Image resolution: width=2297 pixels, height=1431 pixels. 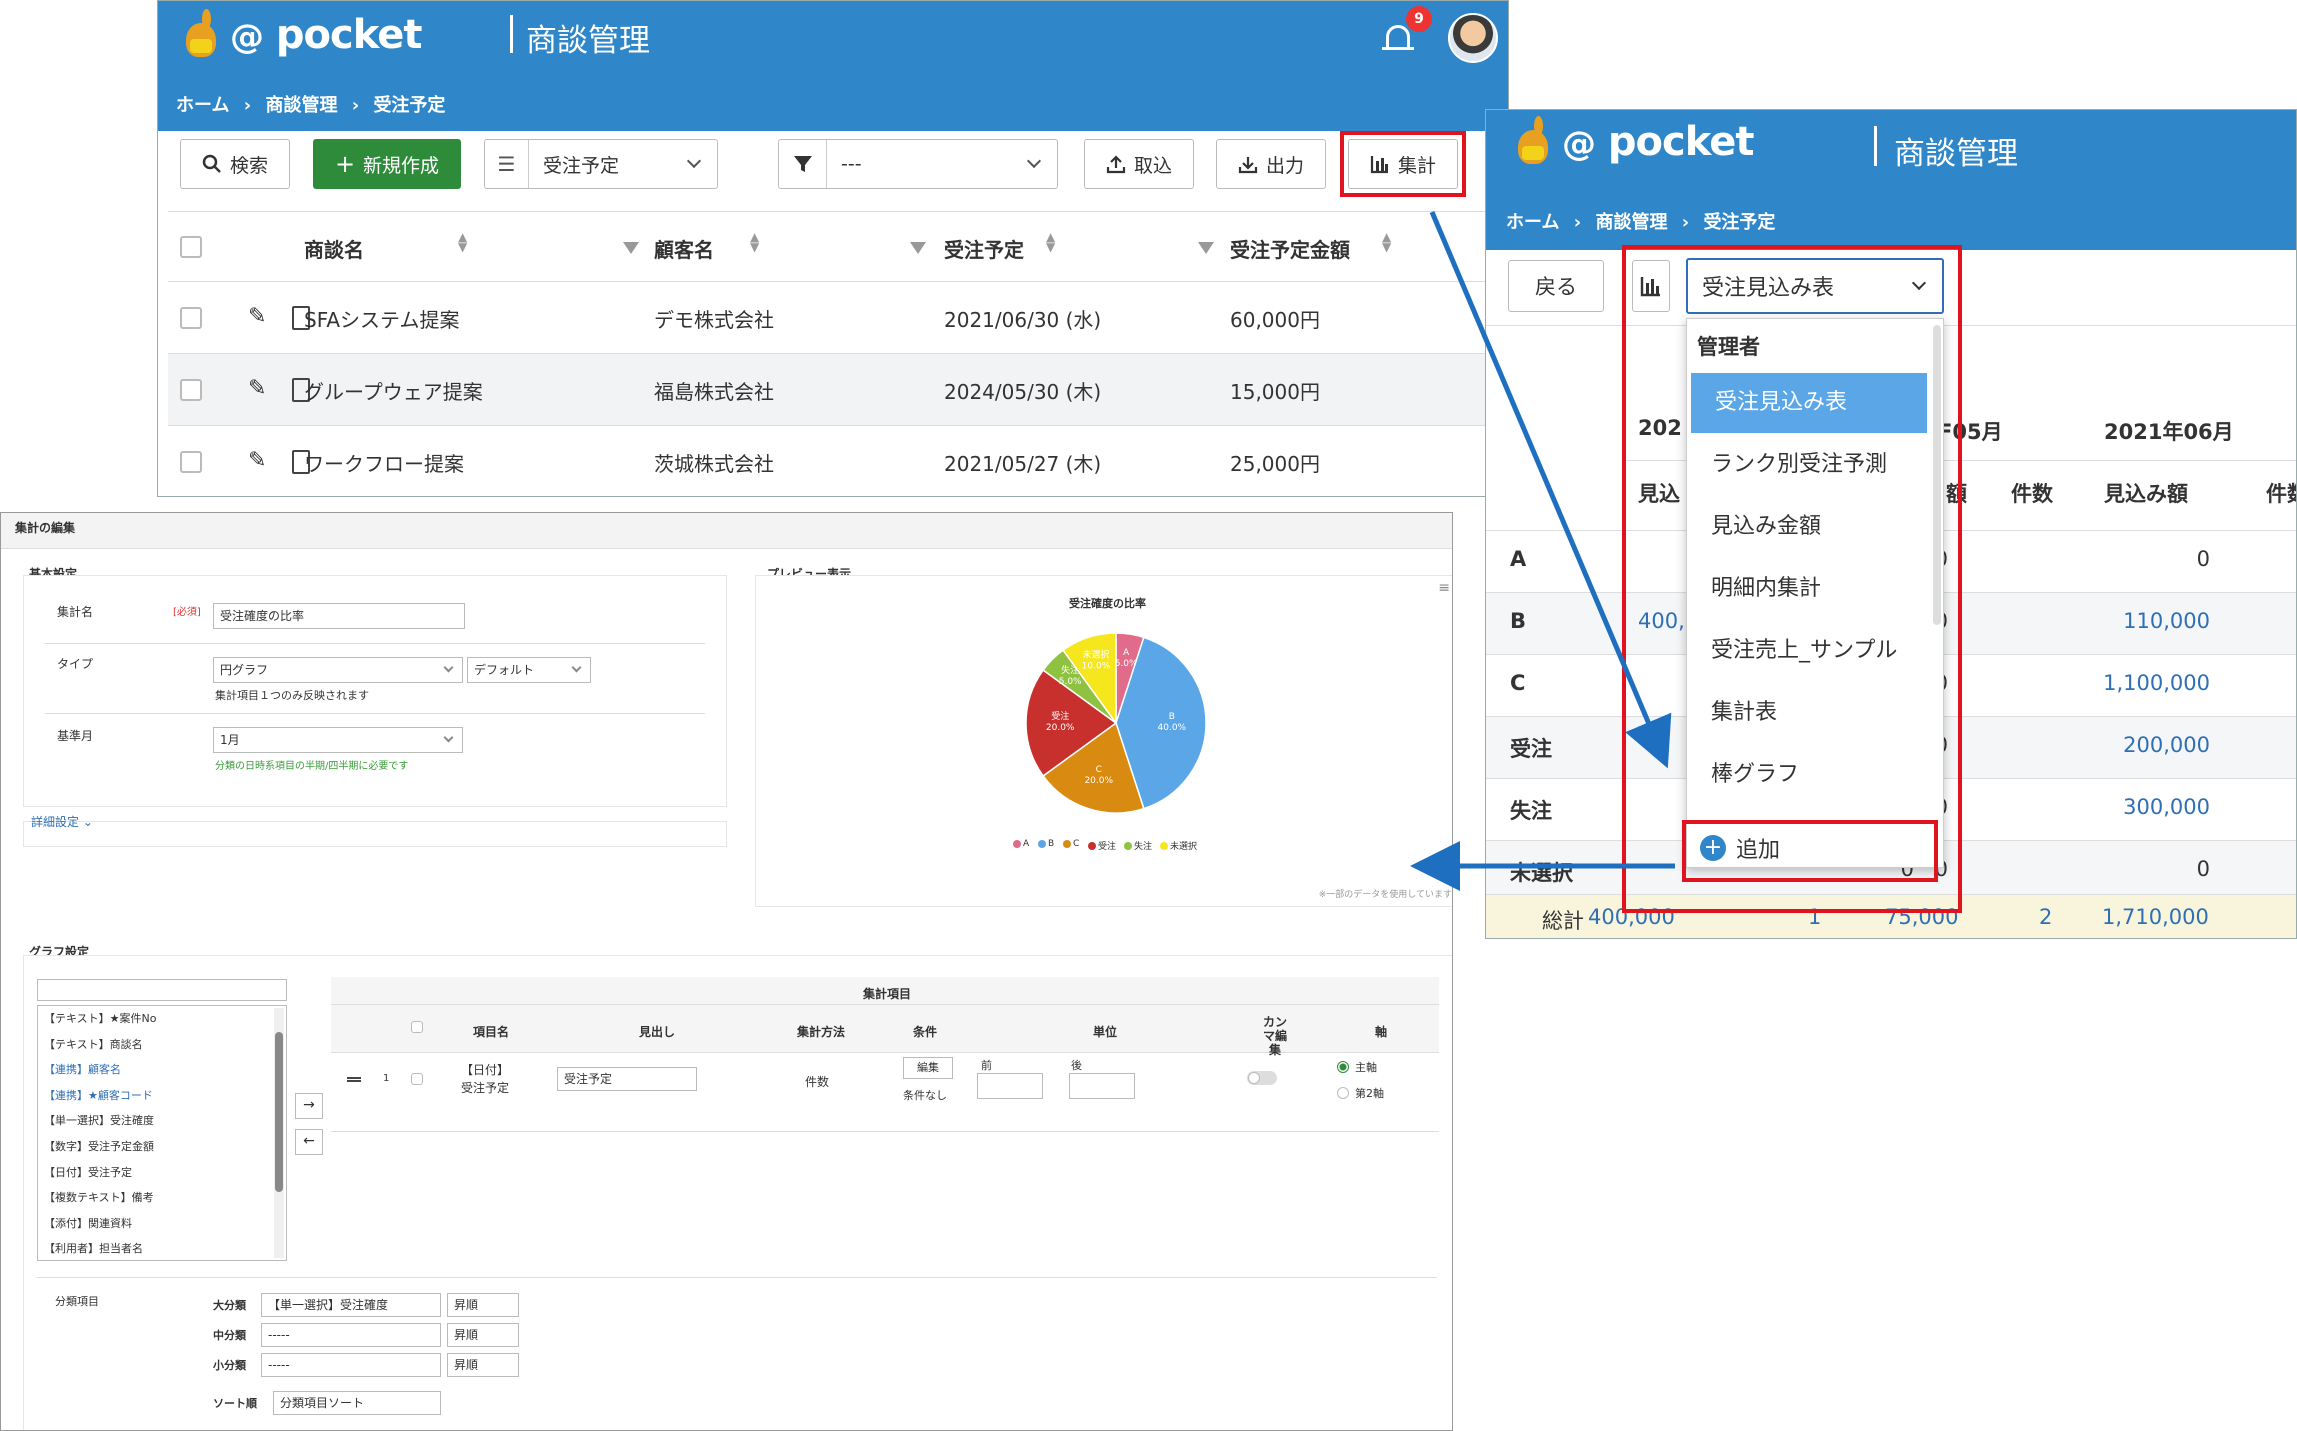 What do you see at coordinates (1262, 1078) in the screenshot?
I see `comma-toggle` at bounding box center [1262, 1078].